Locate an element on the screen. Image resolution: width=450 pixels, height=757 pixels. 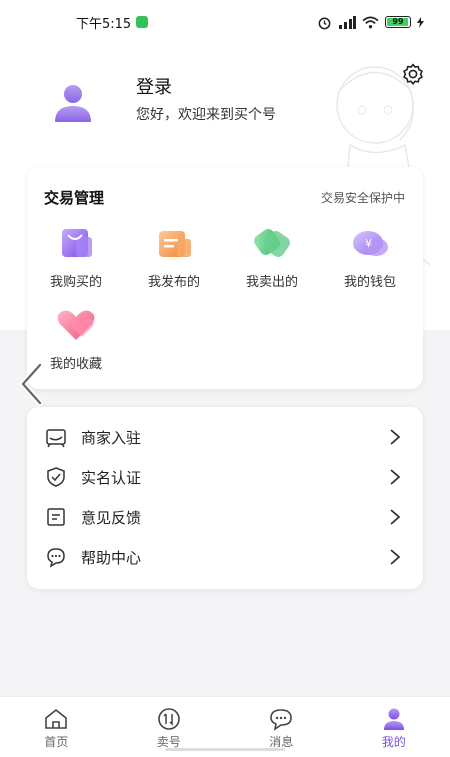
home-indicator is located at coordinates (225, 749).